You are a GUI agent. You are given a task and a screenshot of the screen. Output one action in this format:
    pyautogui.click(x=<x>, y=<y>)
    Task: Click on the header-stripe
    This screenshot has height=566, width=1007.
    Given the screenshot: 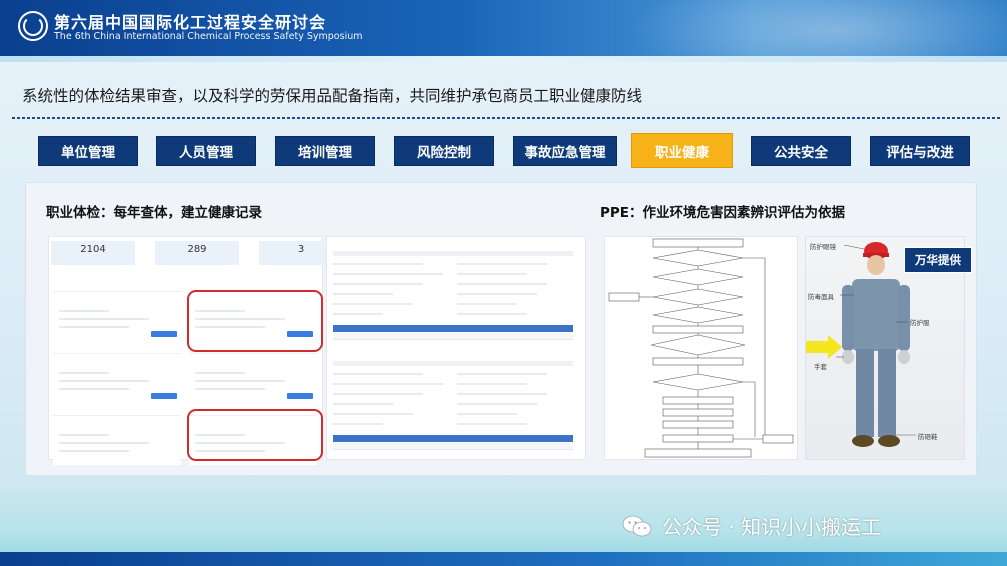 What is the action you would take?
    pyautogui.click(x=503, y=59)
    